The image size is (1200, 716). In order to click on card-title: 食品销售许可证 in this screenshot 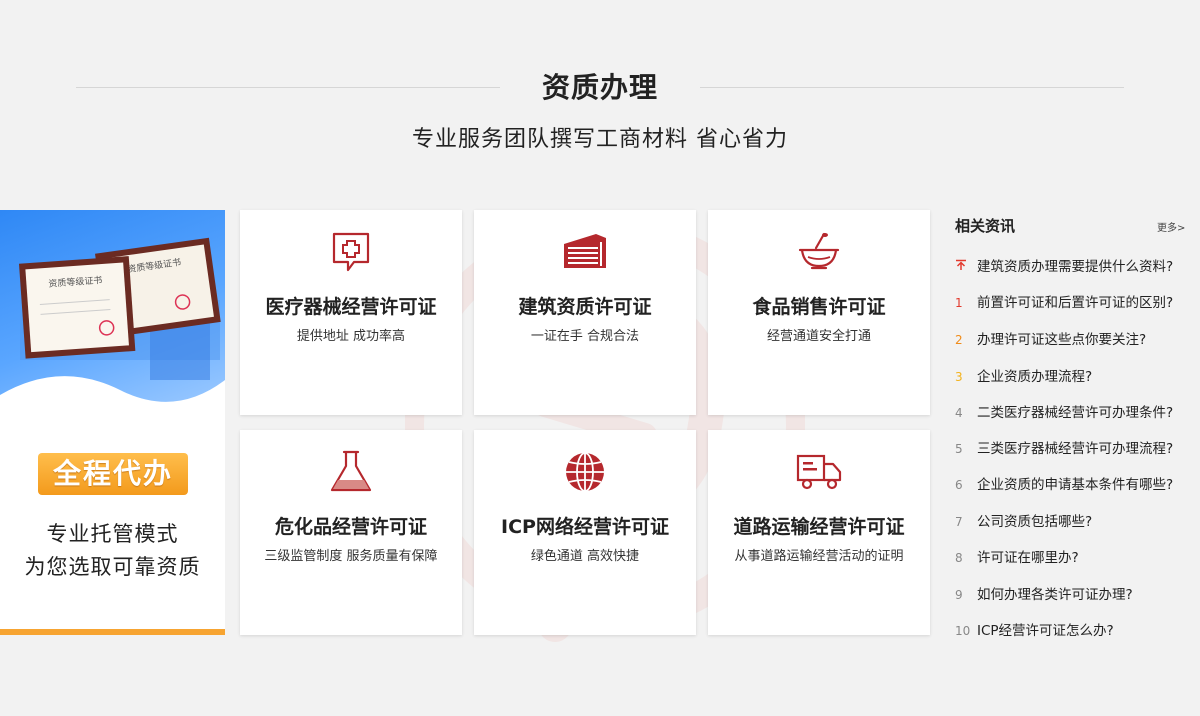, I will do `click(819, 307)`.